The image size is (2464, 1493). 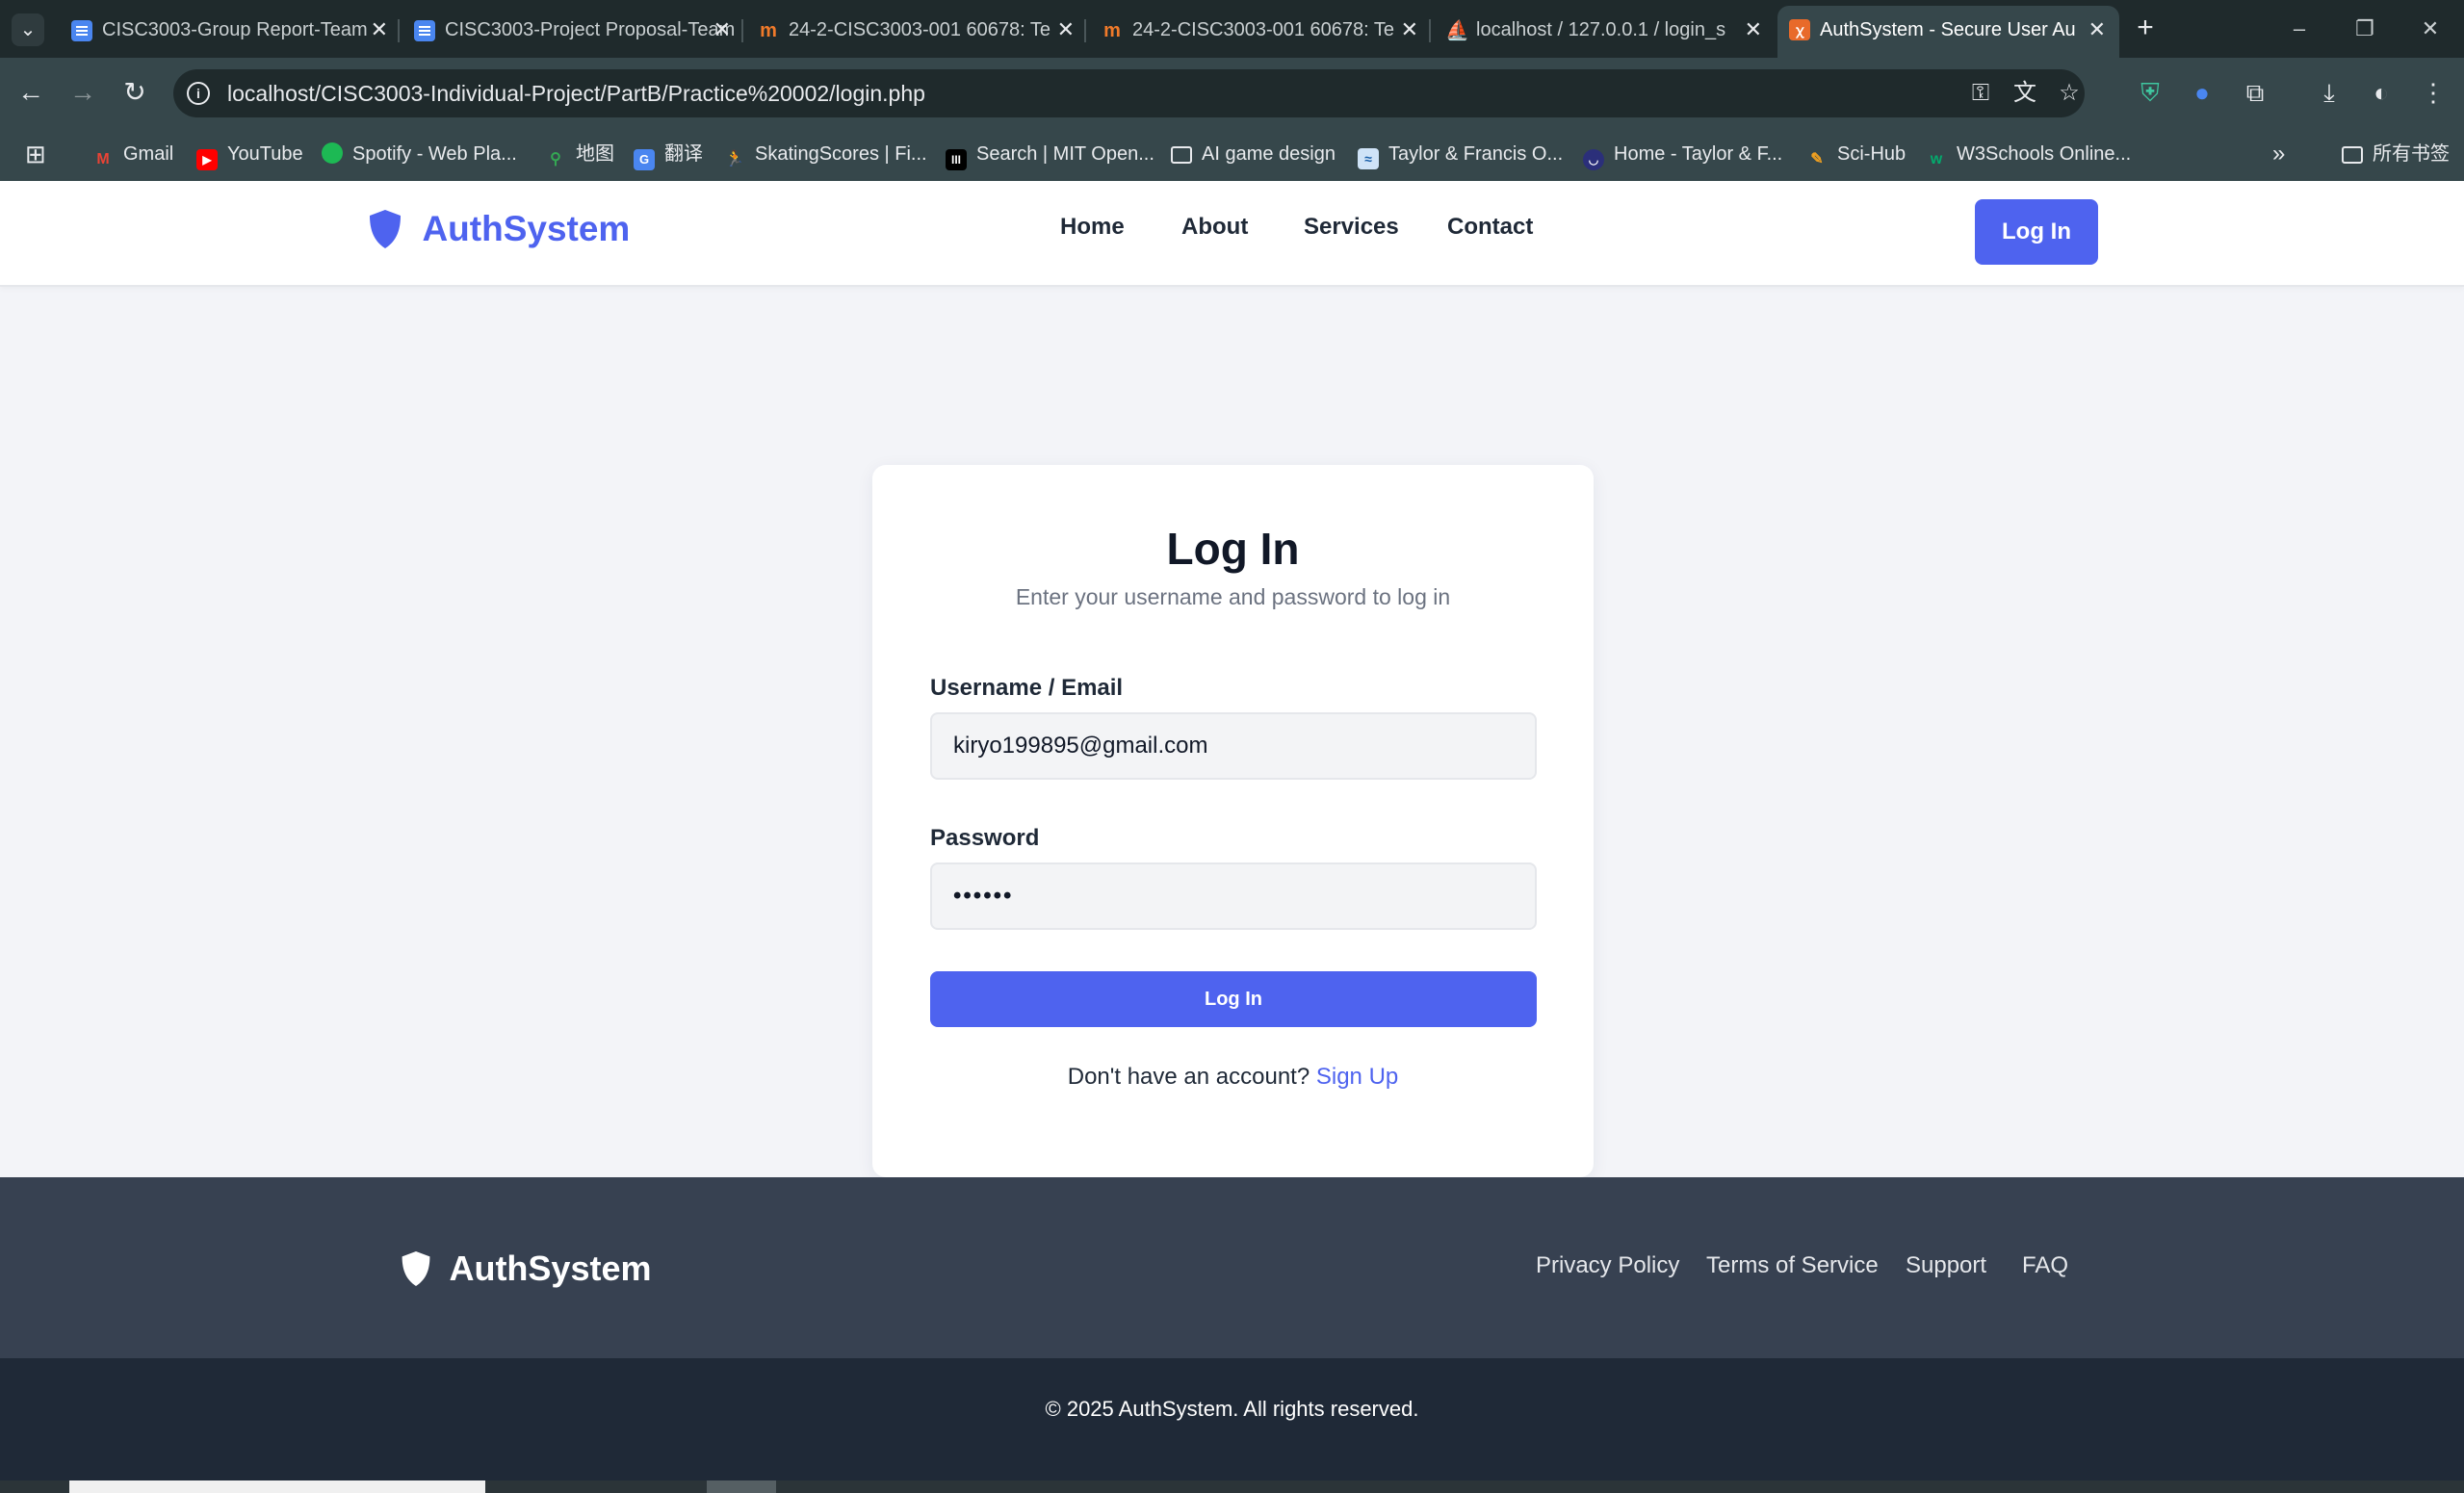 I want to click on password-label: Password, so click(x=985, y=838).